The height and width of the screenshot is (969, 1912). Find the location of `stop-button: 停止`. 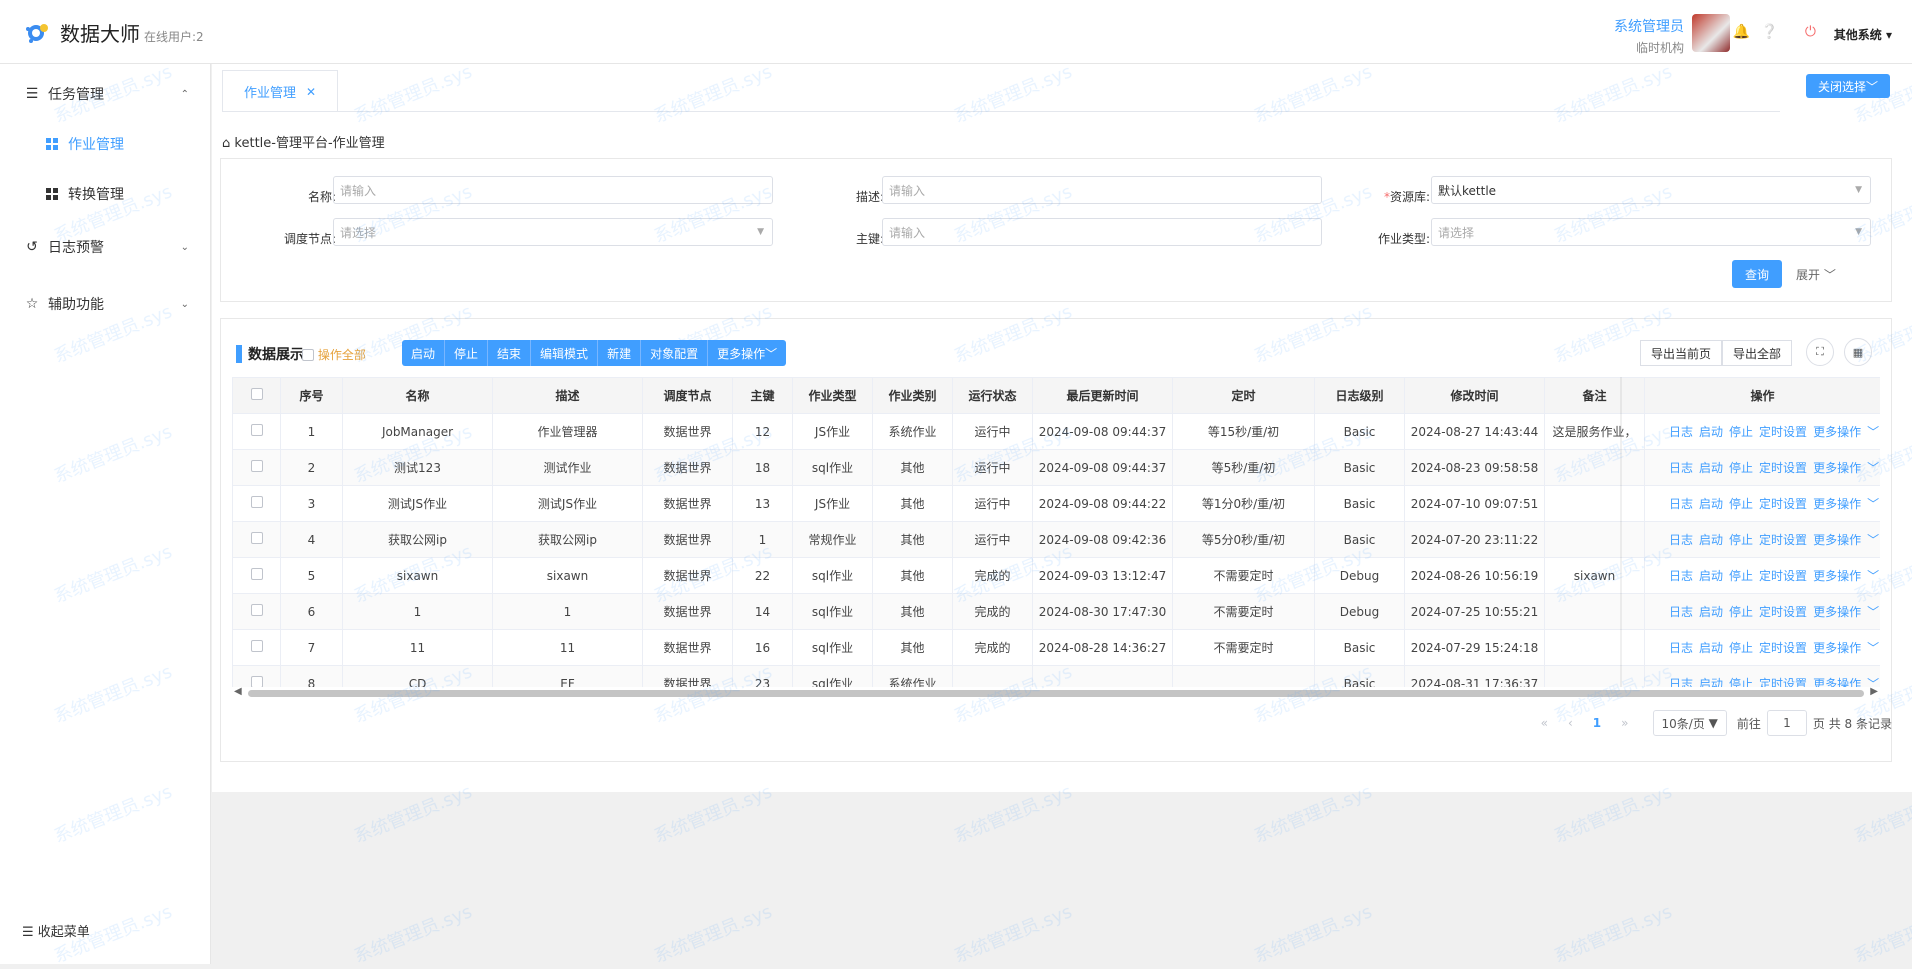

stop-button: 停止 is located at coordinates (467, 353).